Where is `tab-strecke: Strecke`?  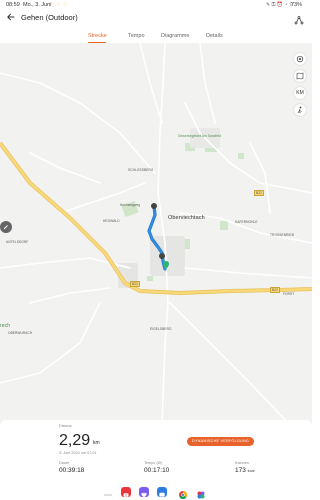
tab-strecke: Strecke is located at coordinates (97, 36).